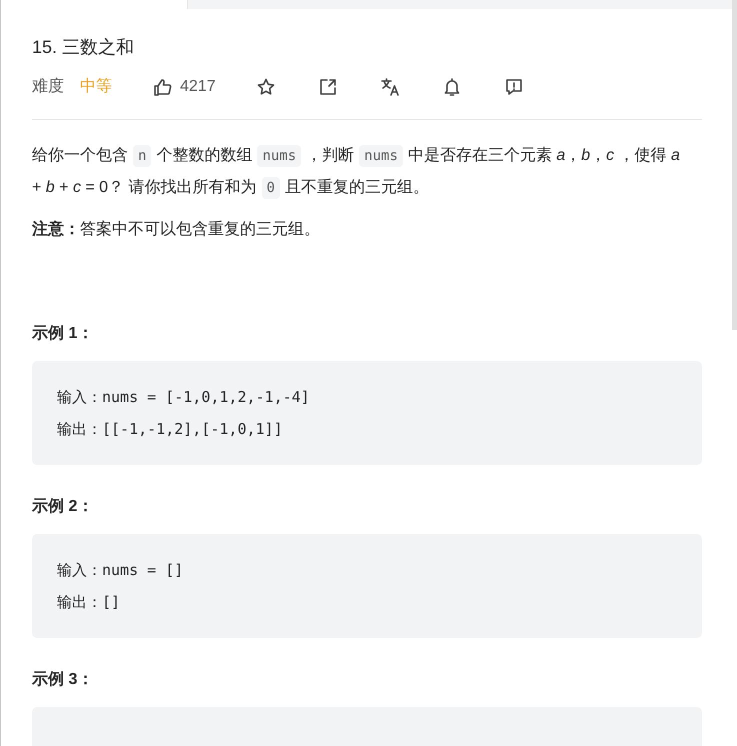  Describe the element at coordinates (176, 229) in the screenshot. I see `note-text: 注意：答案中不可以包含重复的三元组。` at that location.